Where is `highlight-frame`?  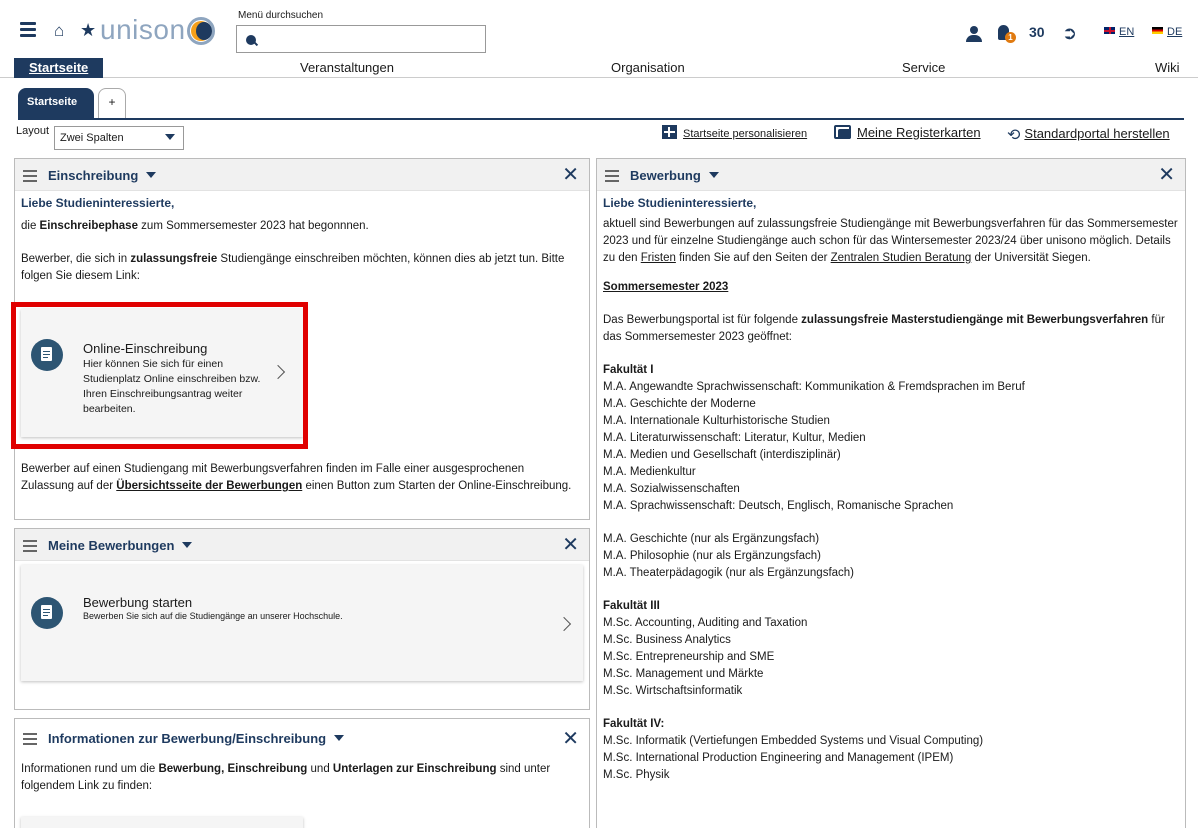
highlight-frame is located at coordinates (159, 375).